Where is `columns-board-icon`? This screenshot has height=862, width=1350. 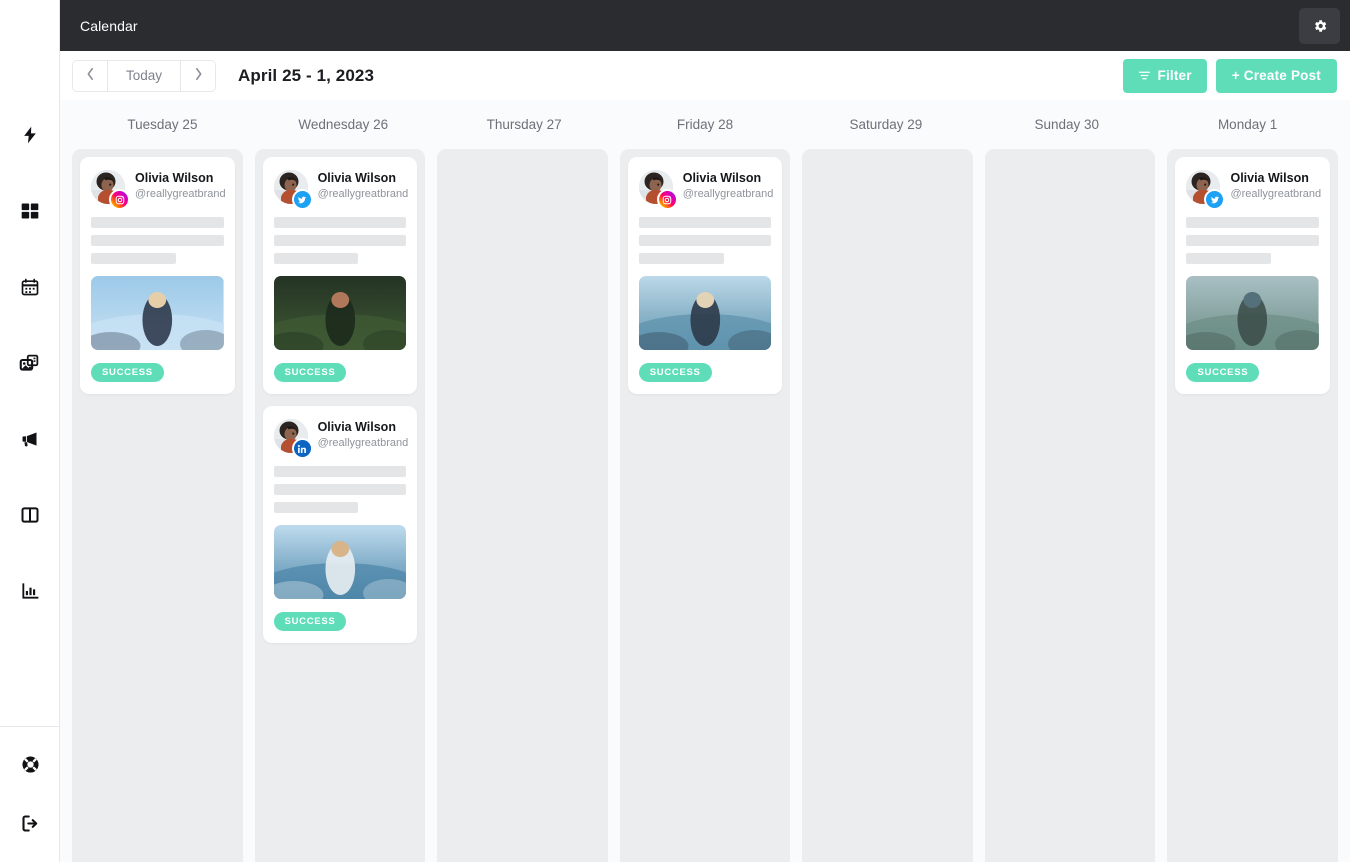 columns-board-icon is located at coordinates (30, 515).